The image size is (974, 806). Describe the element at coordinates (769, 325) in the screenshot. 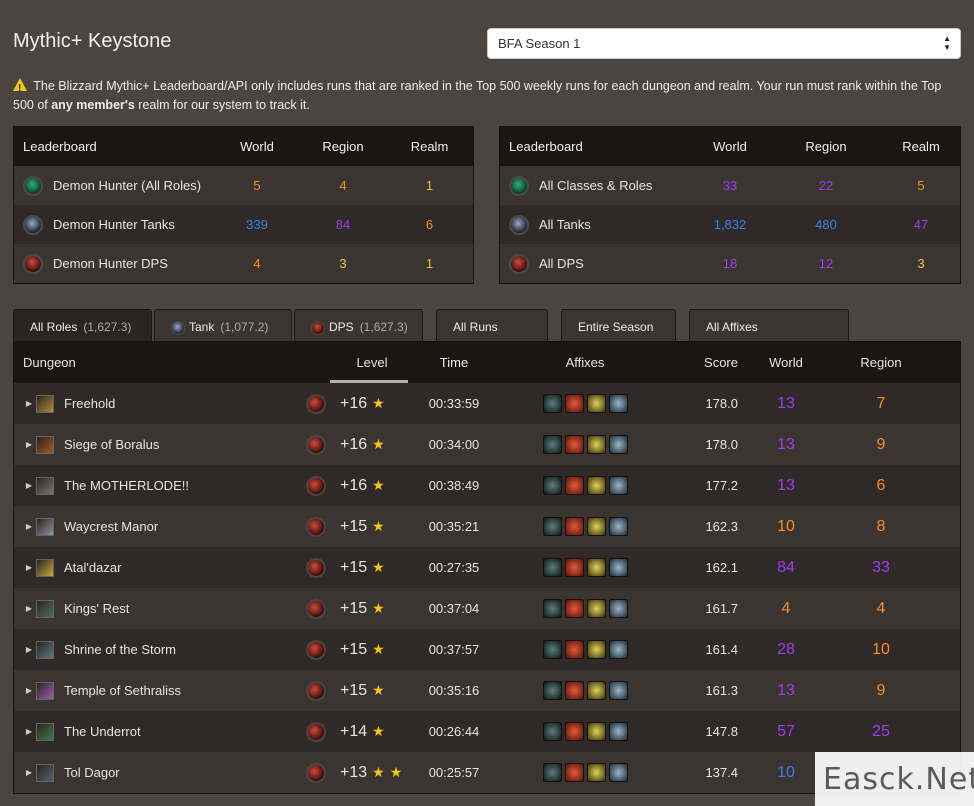

I see `tab-all-affixes: All Affixes` at that location.